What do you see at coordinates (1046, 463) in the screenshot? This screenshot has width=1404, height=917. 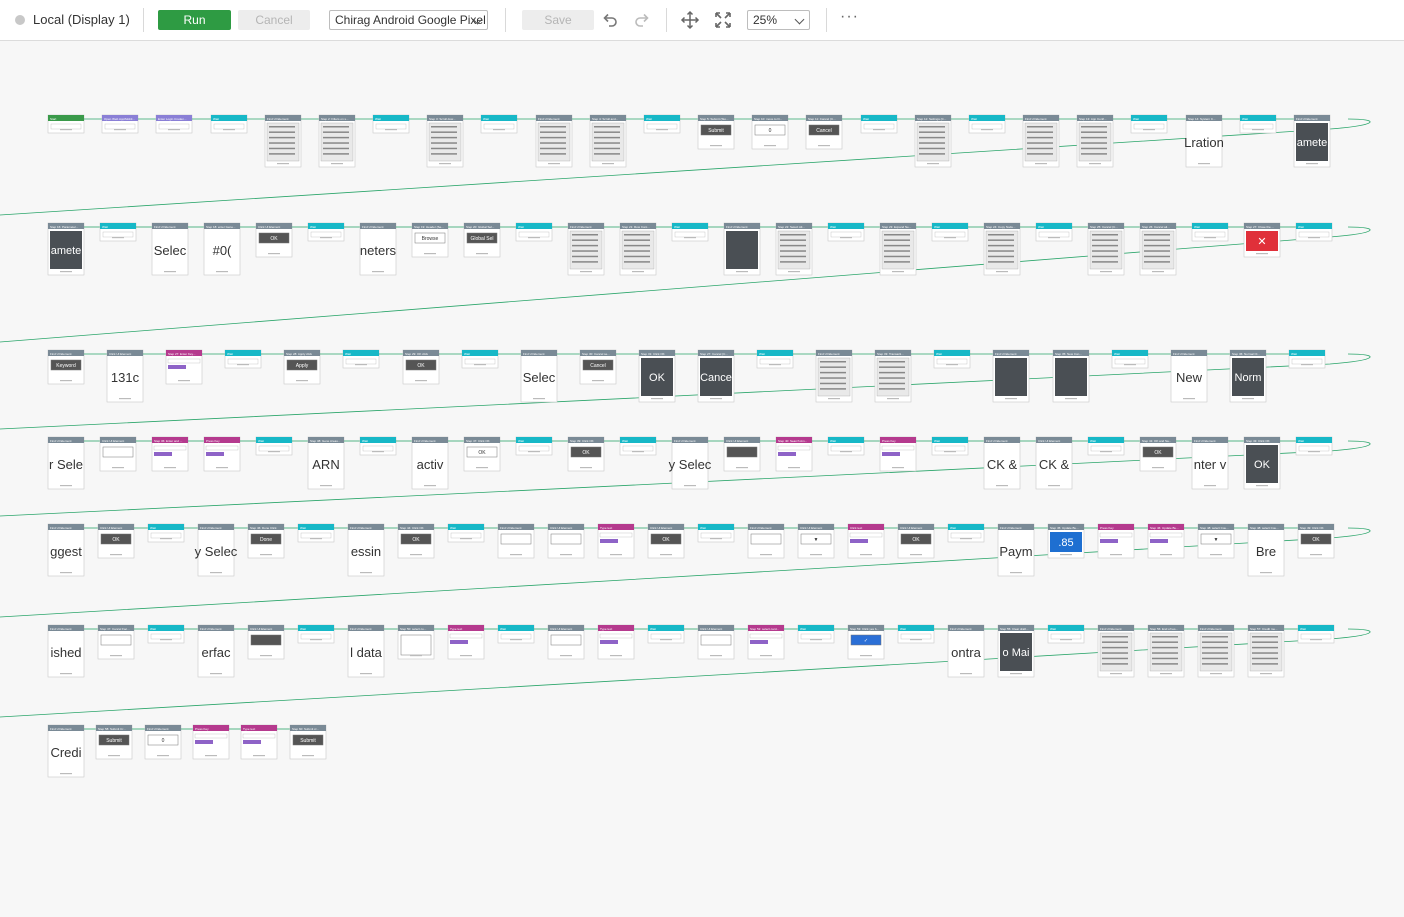 I see `workflow-node: Click UI Element CK &` at bounding box center [1046, 463].